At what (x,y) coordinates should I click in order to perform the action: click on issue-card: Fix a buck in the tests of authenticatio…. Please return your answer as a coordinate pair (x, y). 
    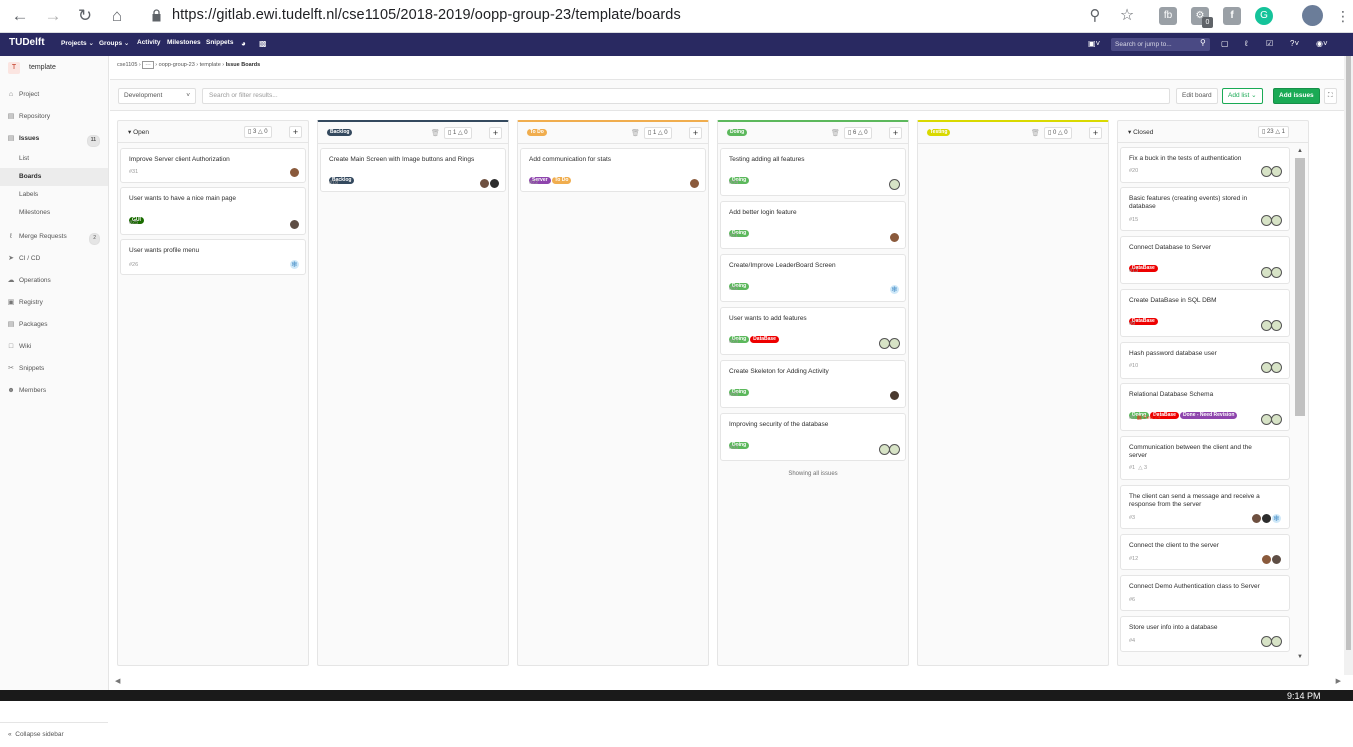
    Looking at the image, I should click on (1205, 165).